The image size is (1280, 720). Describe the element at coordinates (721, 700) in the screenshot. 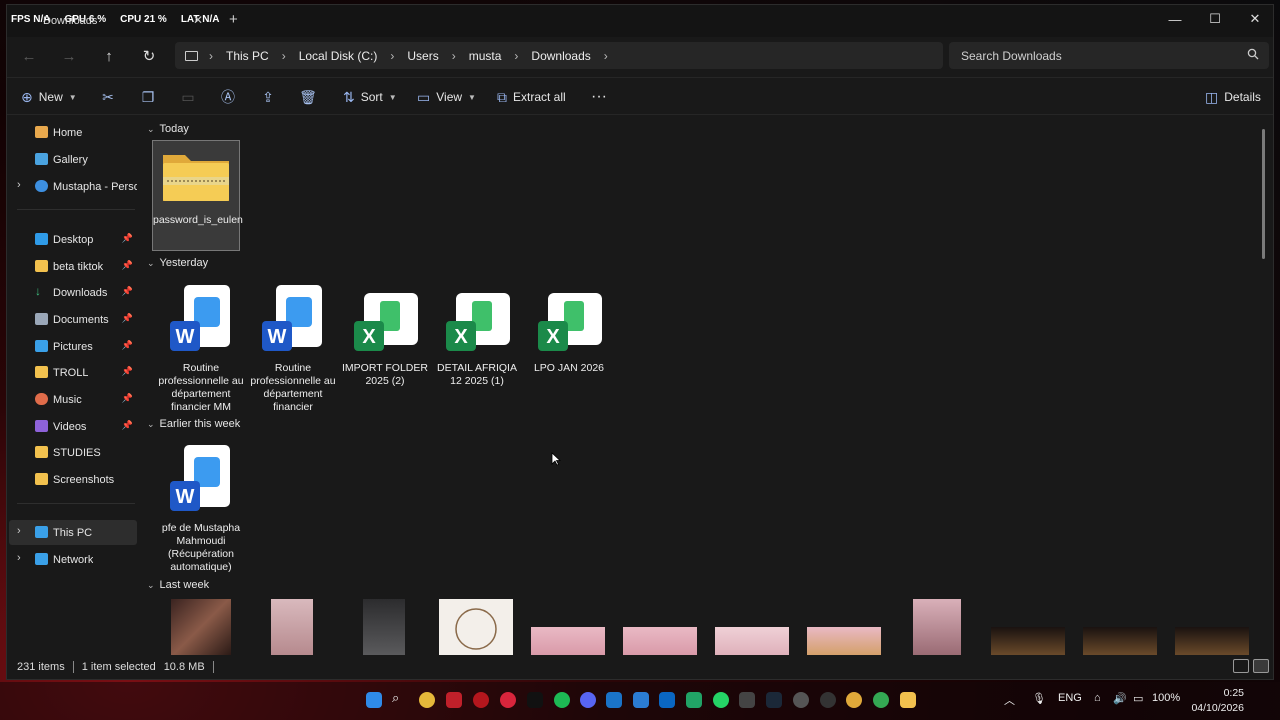

I see `whatsapp-icon` at that location.